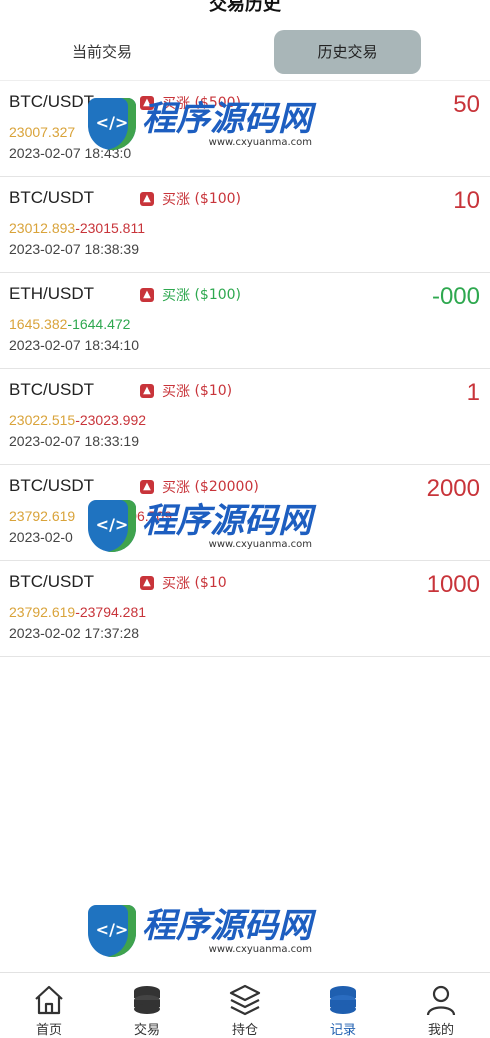  Describe the element at coordinates (101, 324) in the screenshot. I see `close-price: 1644.472` at that location.